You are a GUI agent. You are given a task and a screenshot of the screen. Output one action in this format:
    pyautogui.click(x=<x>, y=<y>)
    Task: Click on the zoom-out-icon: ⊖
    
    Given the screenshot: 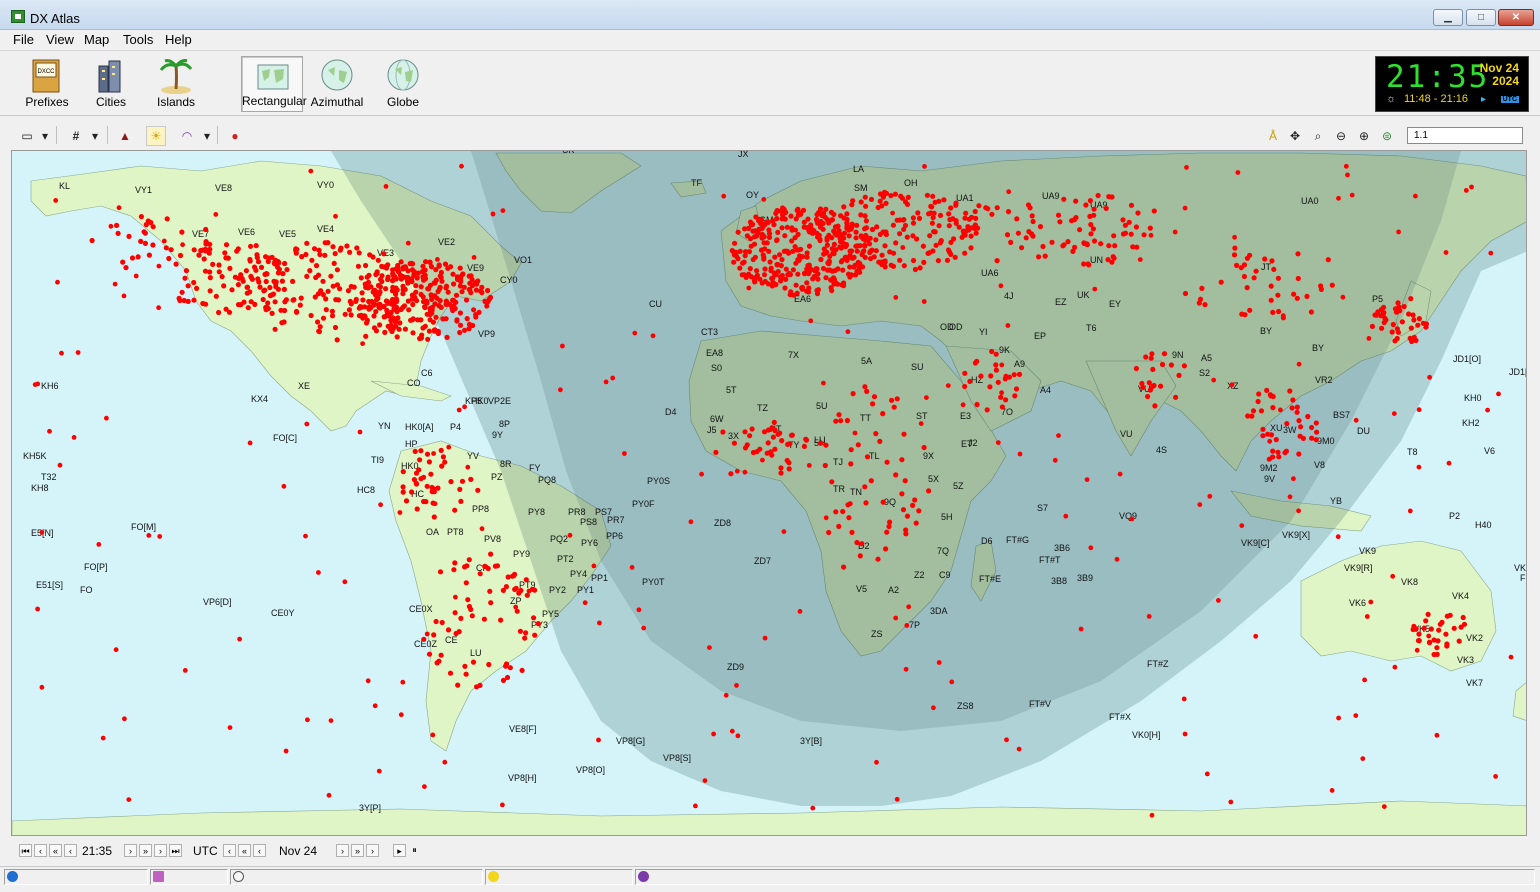 What is the action you would take?
    pyautogui.click(x=1341, y=136)
    